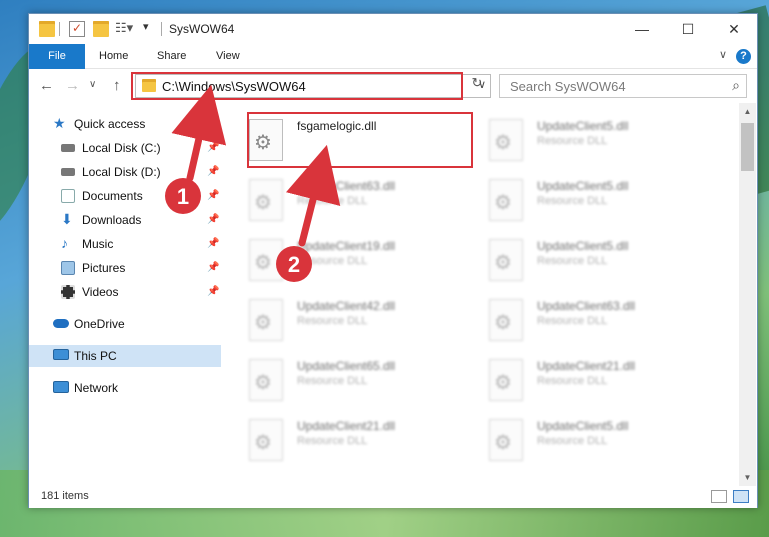 The width and height of the screenshot is (769, 537). I want to click on sidebar-item-music: ♪ Music 📌, so click(125, 244).